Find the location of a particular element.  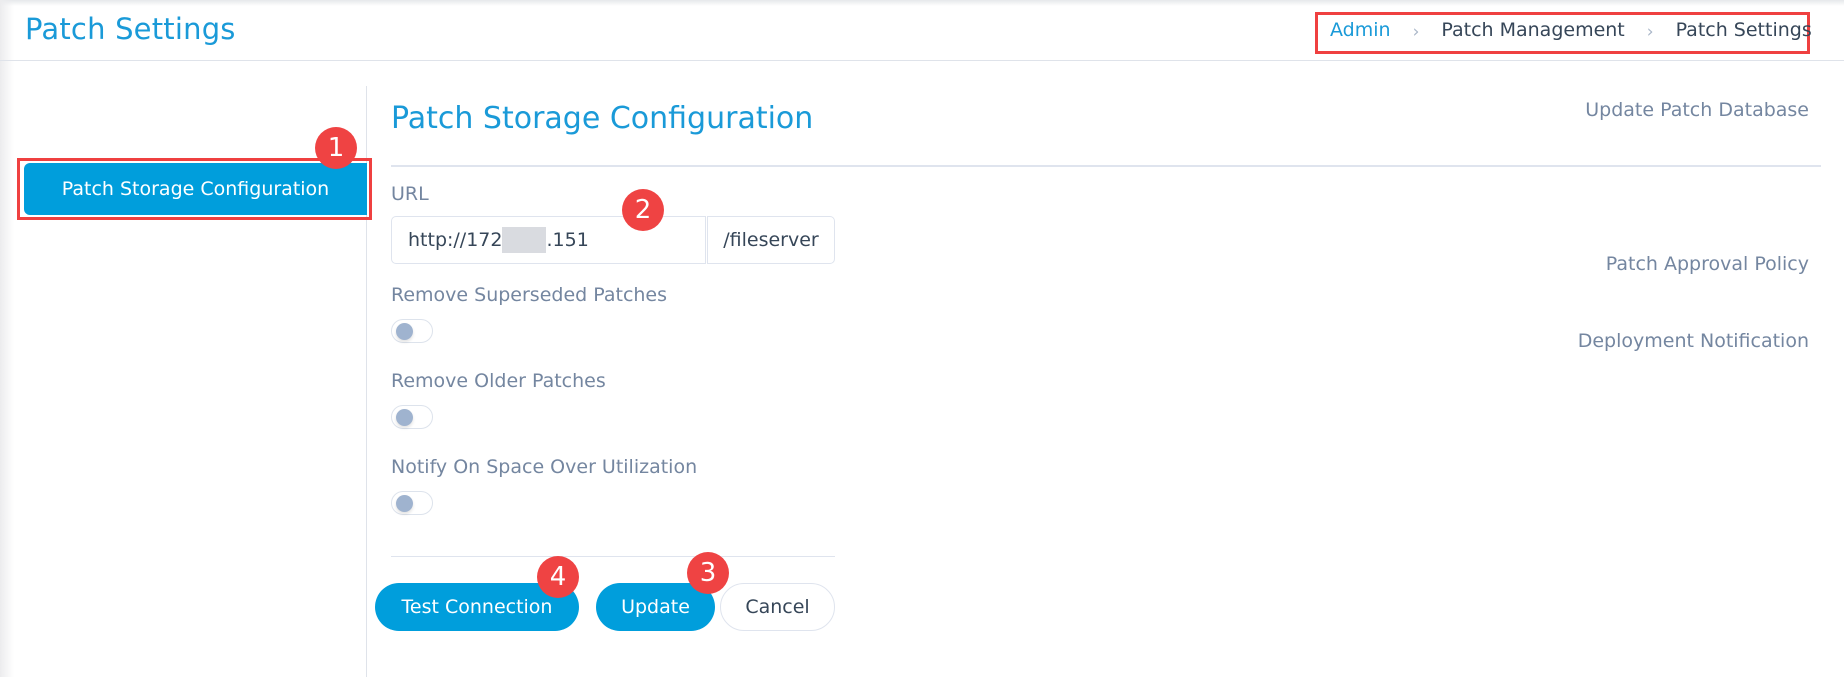

cancel-button: Cancel is located at coordinates (777, 607).